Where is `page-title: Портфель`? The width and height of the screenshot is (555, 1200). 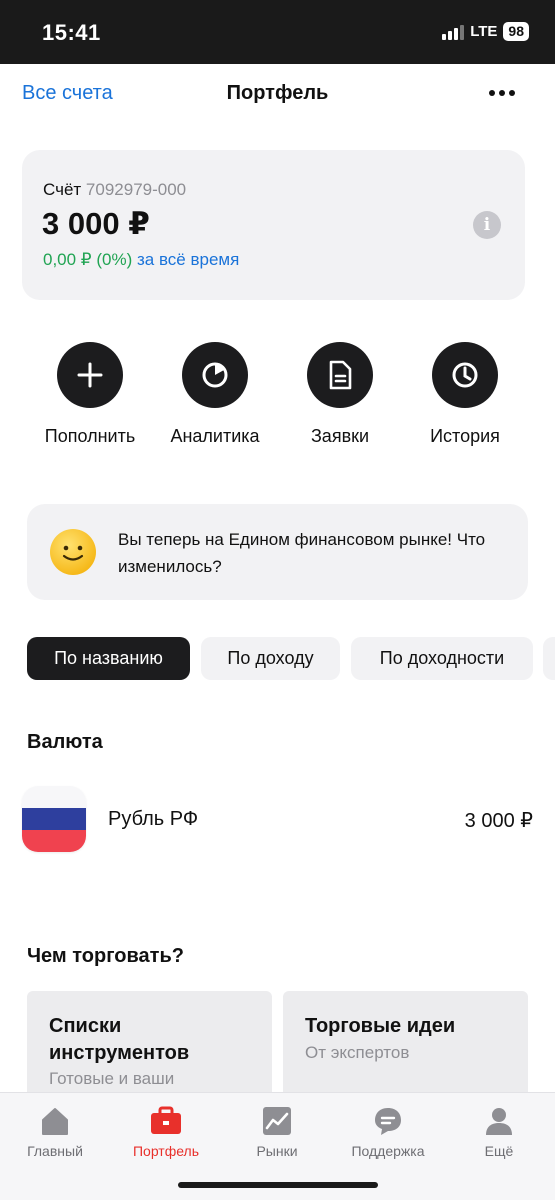
page-title: Портфель is located at coordinates (277, 93).